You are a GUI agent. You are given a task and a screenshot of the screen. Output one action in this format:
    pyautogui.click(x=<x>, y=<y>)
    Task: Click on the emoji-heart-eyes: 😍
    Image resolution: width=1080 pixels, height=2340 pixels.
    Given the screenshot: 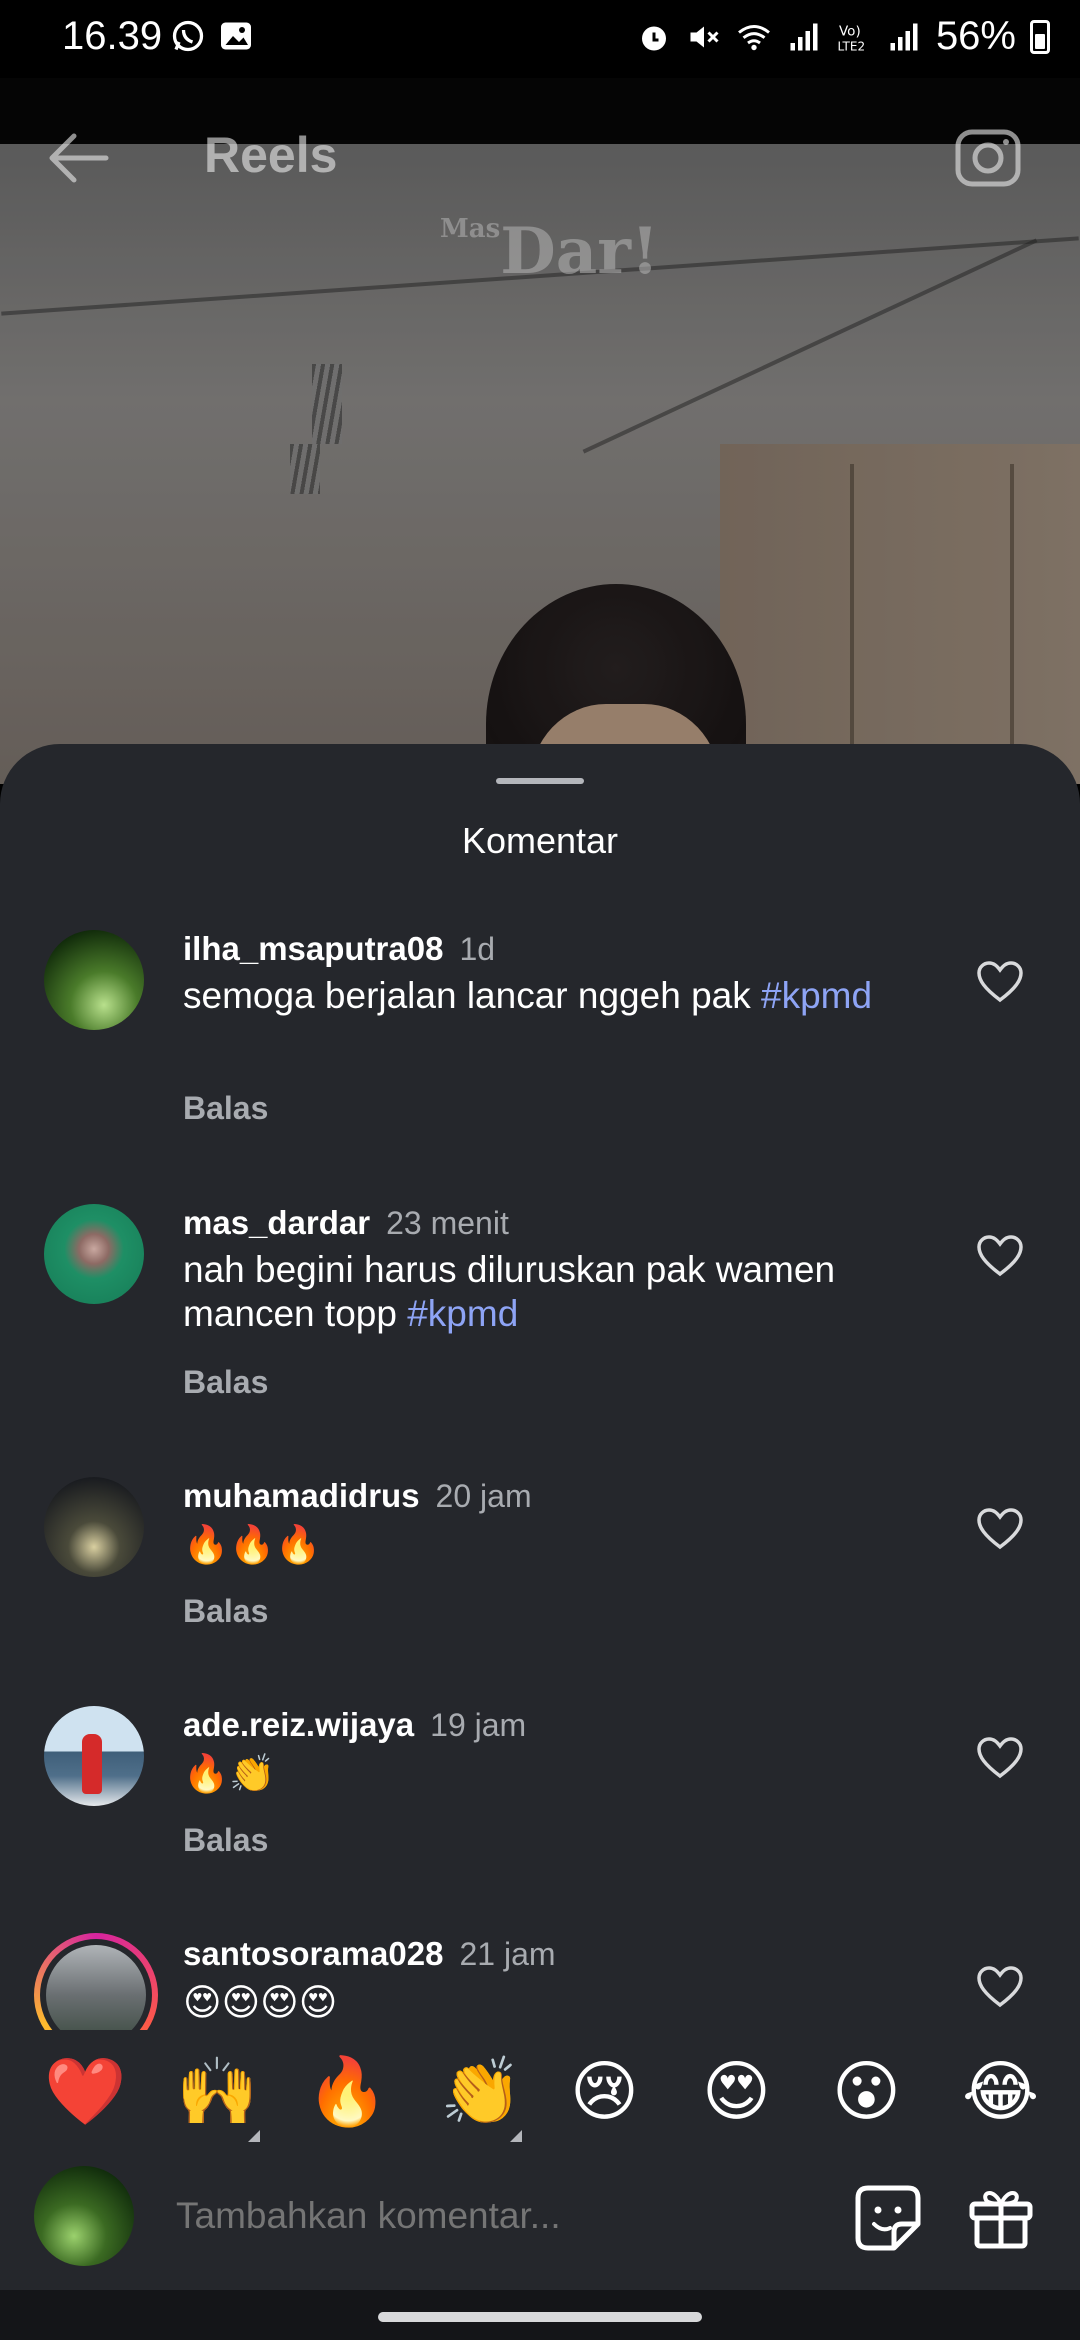 What is the action you would take?
    pyautogui.click(x=736, y=2091)
    